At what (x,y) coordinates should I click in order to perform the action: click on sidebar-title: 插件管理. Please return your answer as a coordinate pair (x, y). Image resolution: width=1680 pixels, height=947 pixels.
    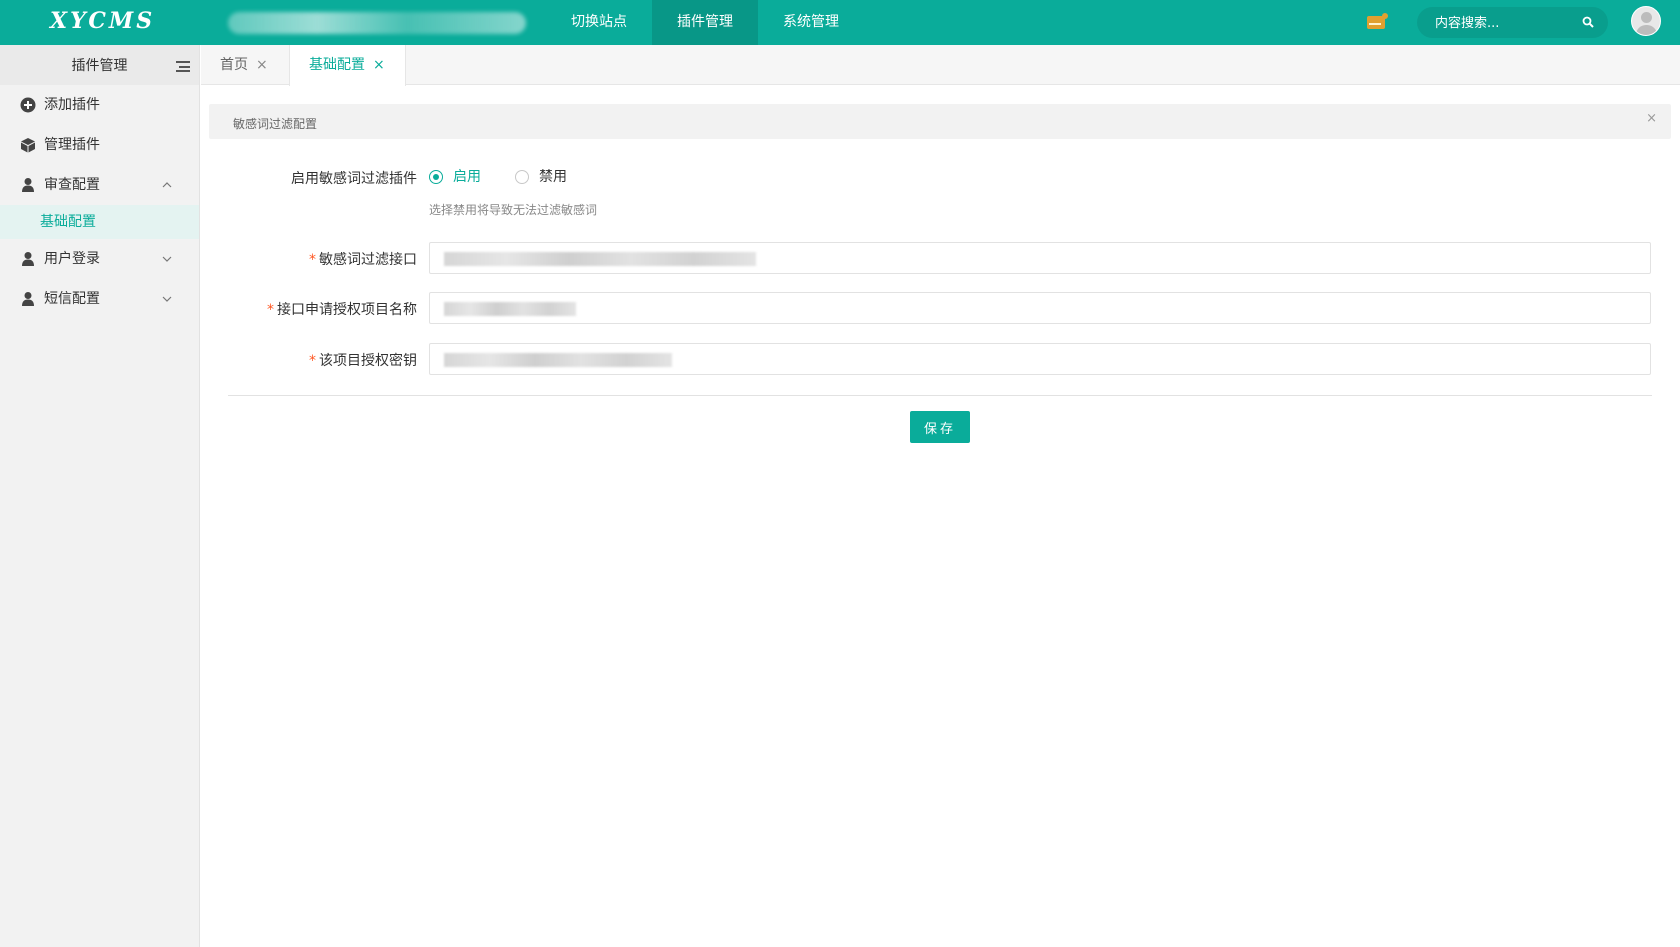
    Looking at the image, I should click on (99, 66).